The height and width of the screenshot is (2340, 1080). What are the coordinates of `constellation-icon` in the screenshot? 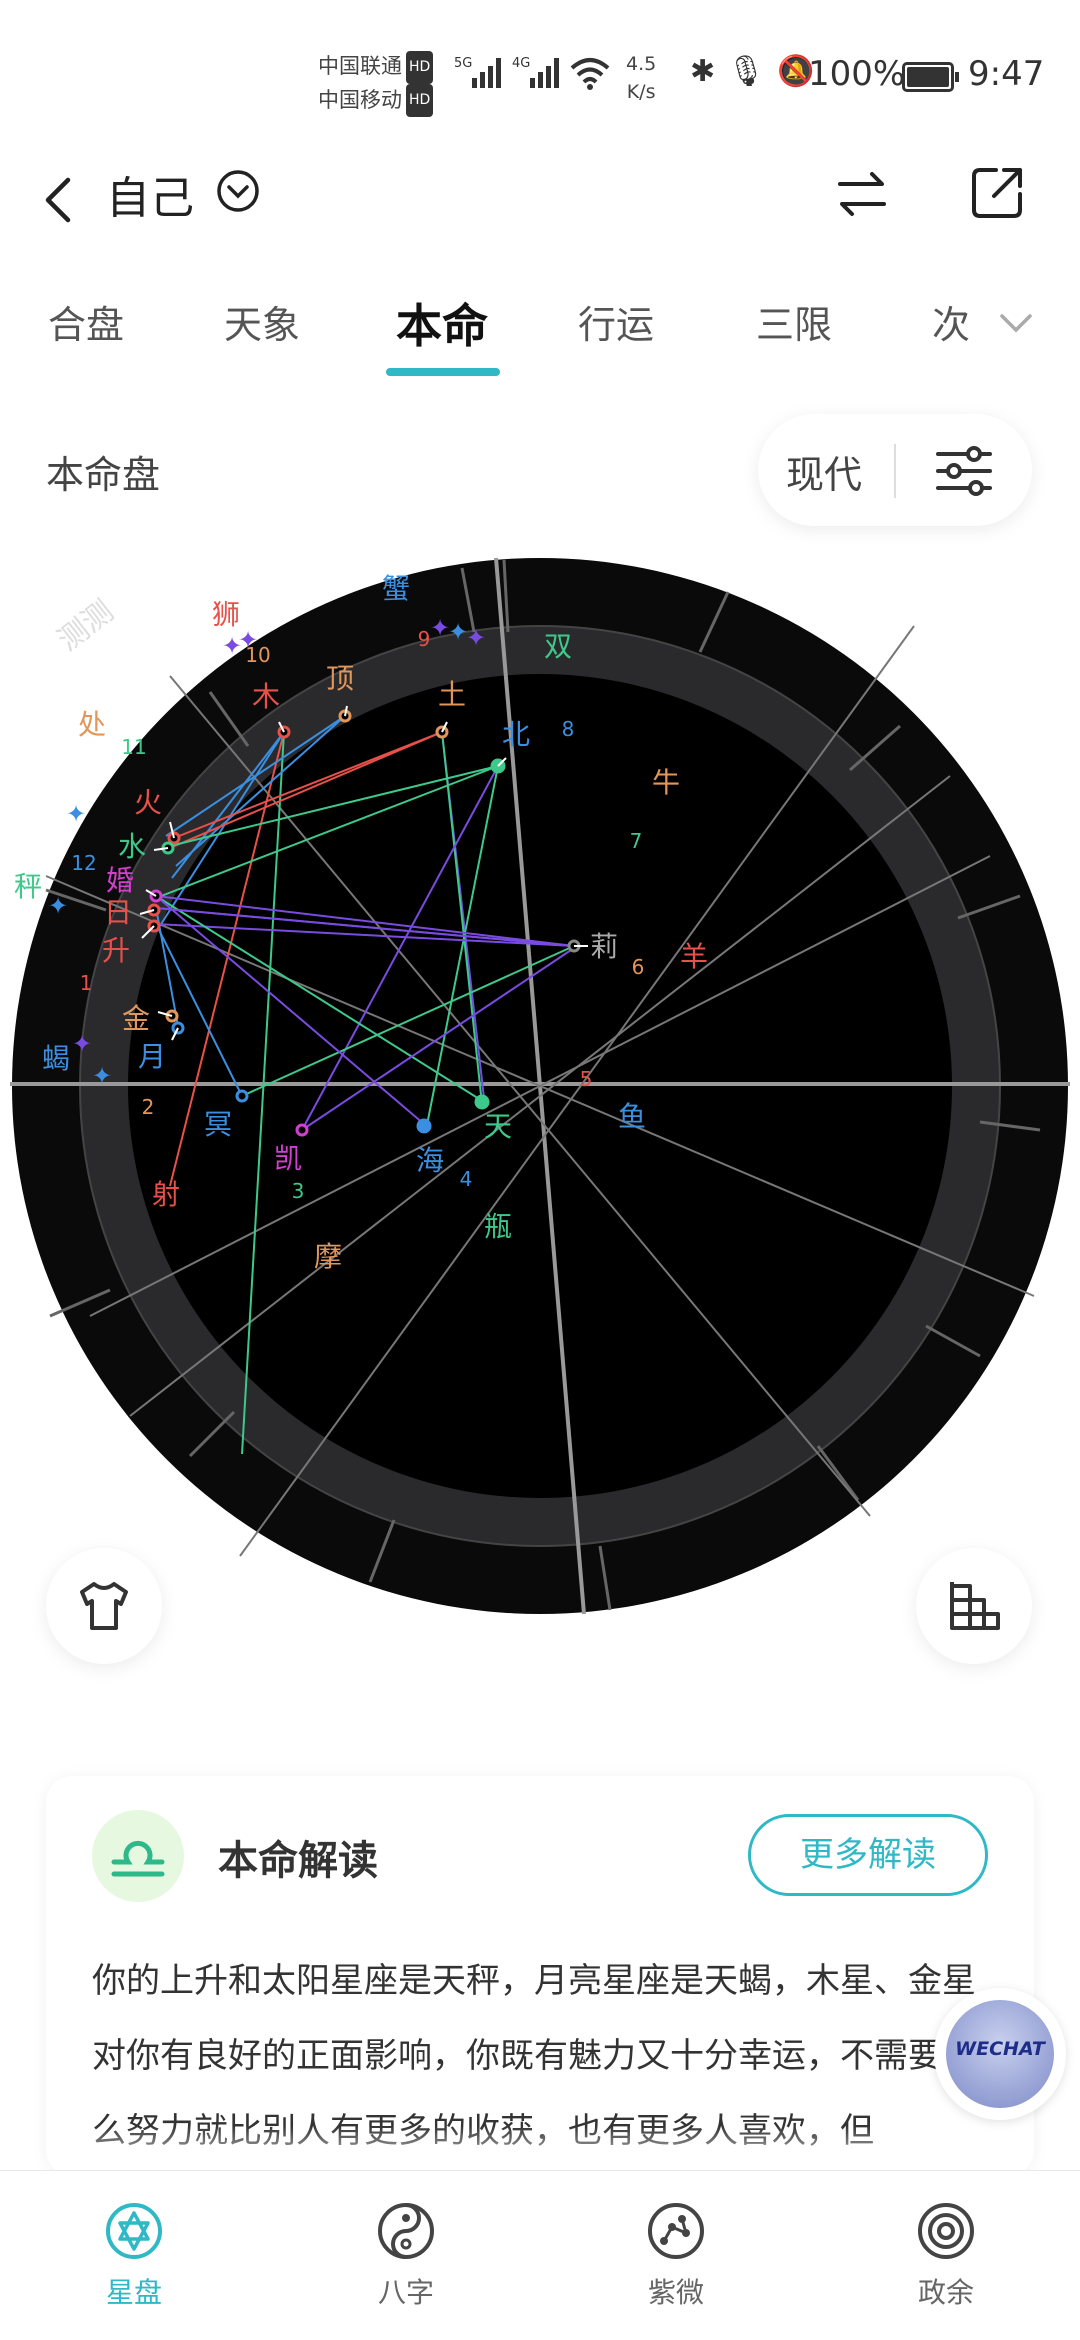 It's located at (676, 2231).